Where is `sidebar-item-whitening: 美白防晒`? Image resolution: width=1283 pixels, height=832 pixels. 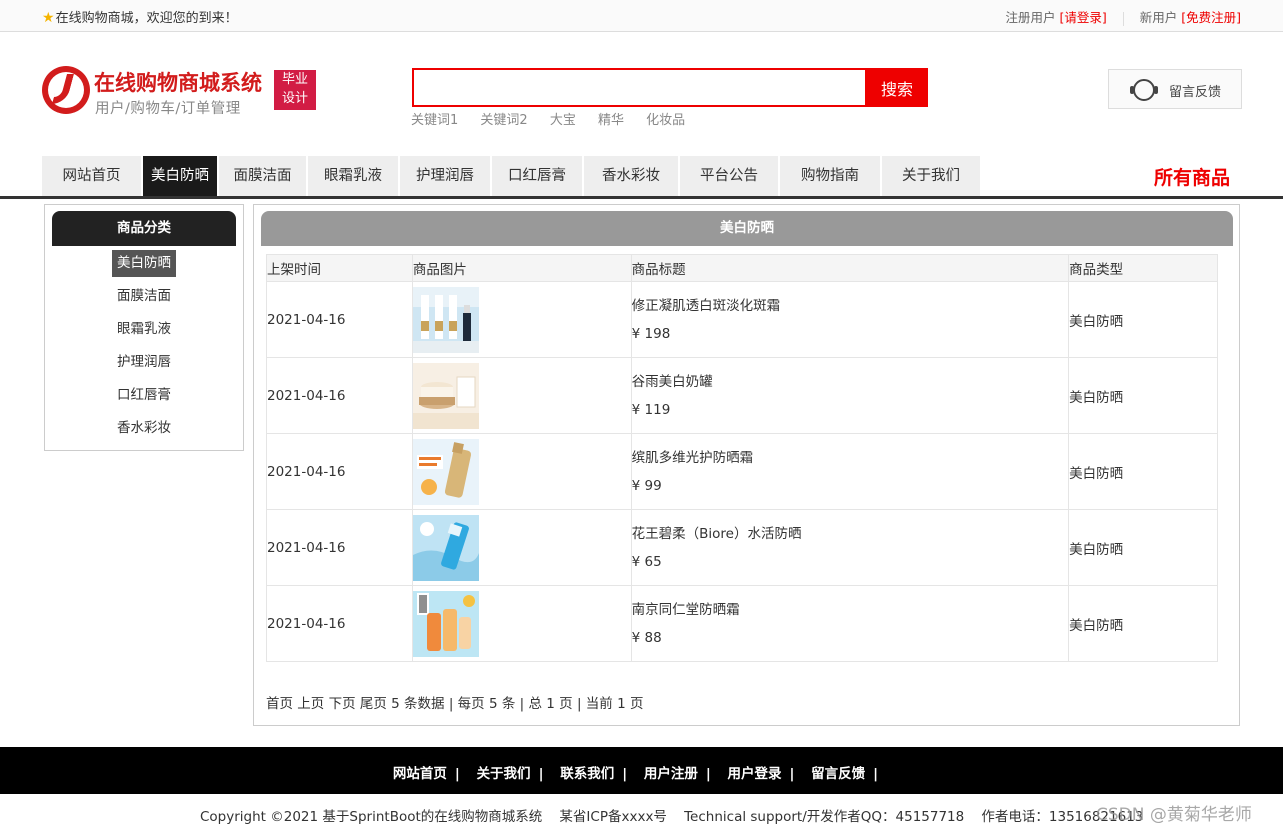 sidebar-item-whitening: 美白防晒 is located at coordinates (144, 263).